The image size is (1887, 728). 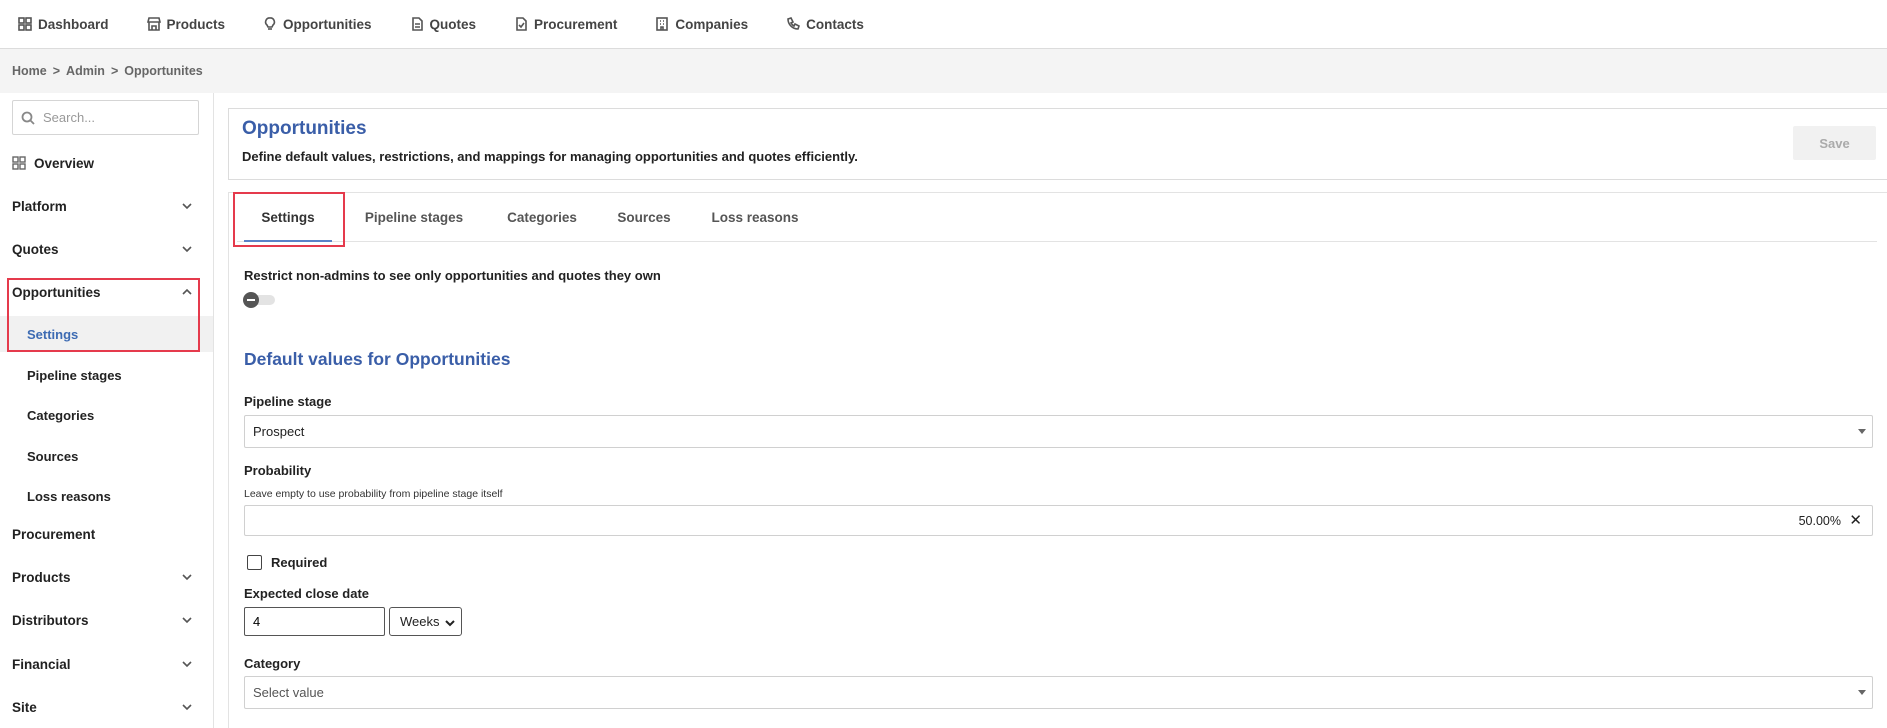 What do you see at coordinates (278, 470) in the screenshot?
I see `probability-label: Probability` at bounding box center [278, 470].